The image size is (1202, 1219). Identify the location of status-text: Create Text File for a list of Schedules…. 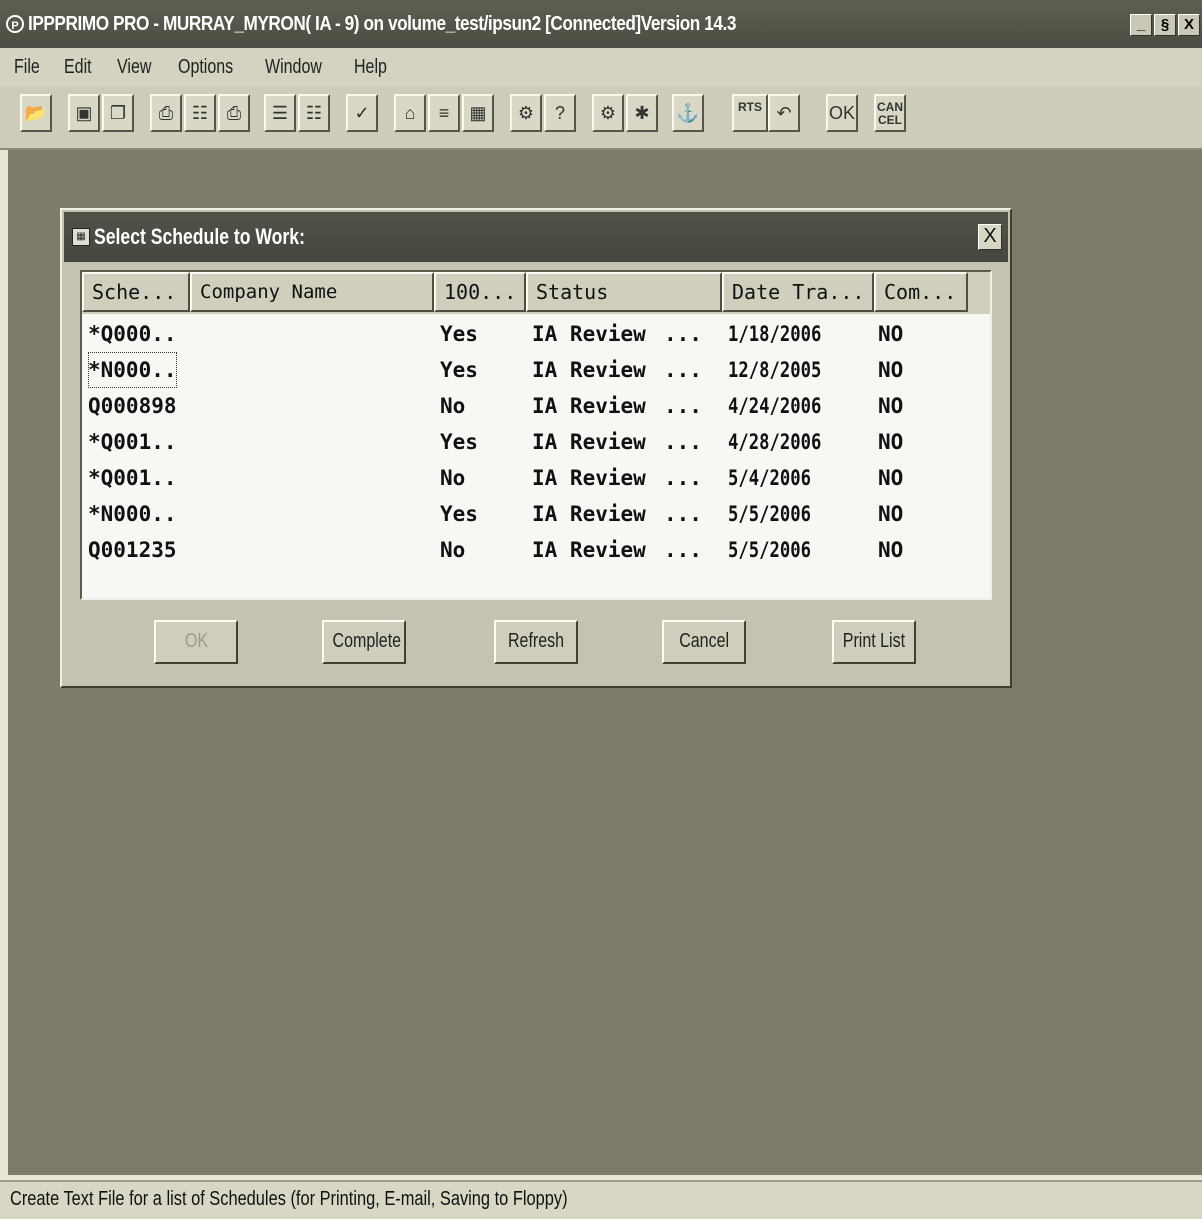
(289, 1199).